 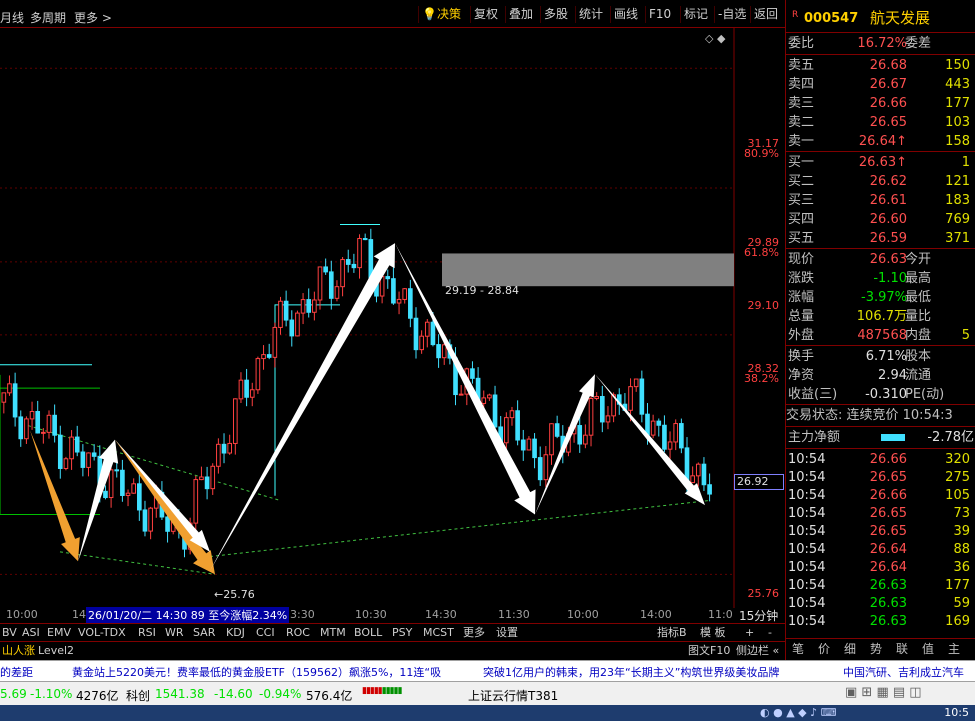 What do you see at coordinates (880, 316) in the screenshot?
I see `stat-row: 总量 106.7万 量比` at bounding box center [880, 316].